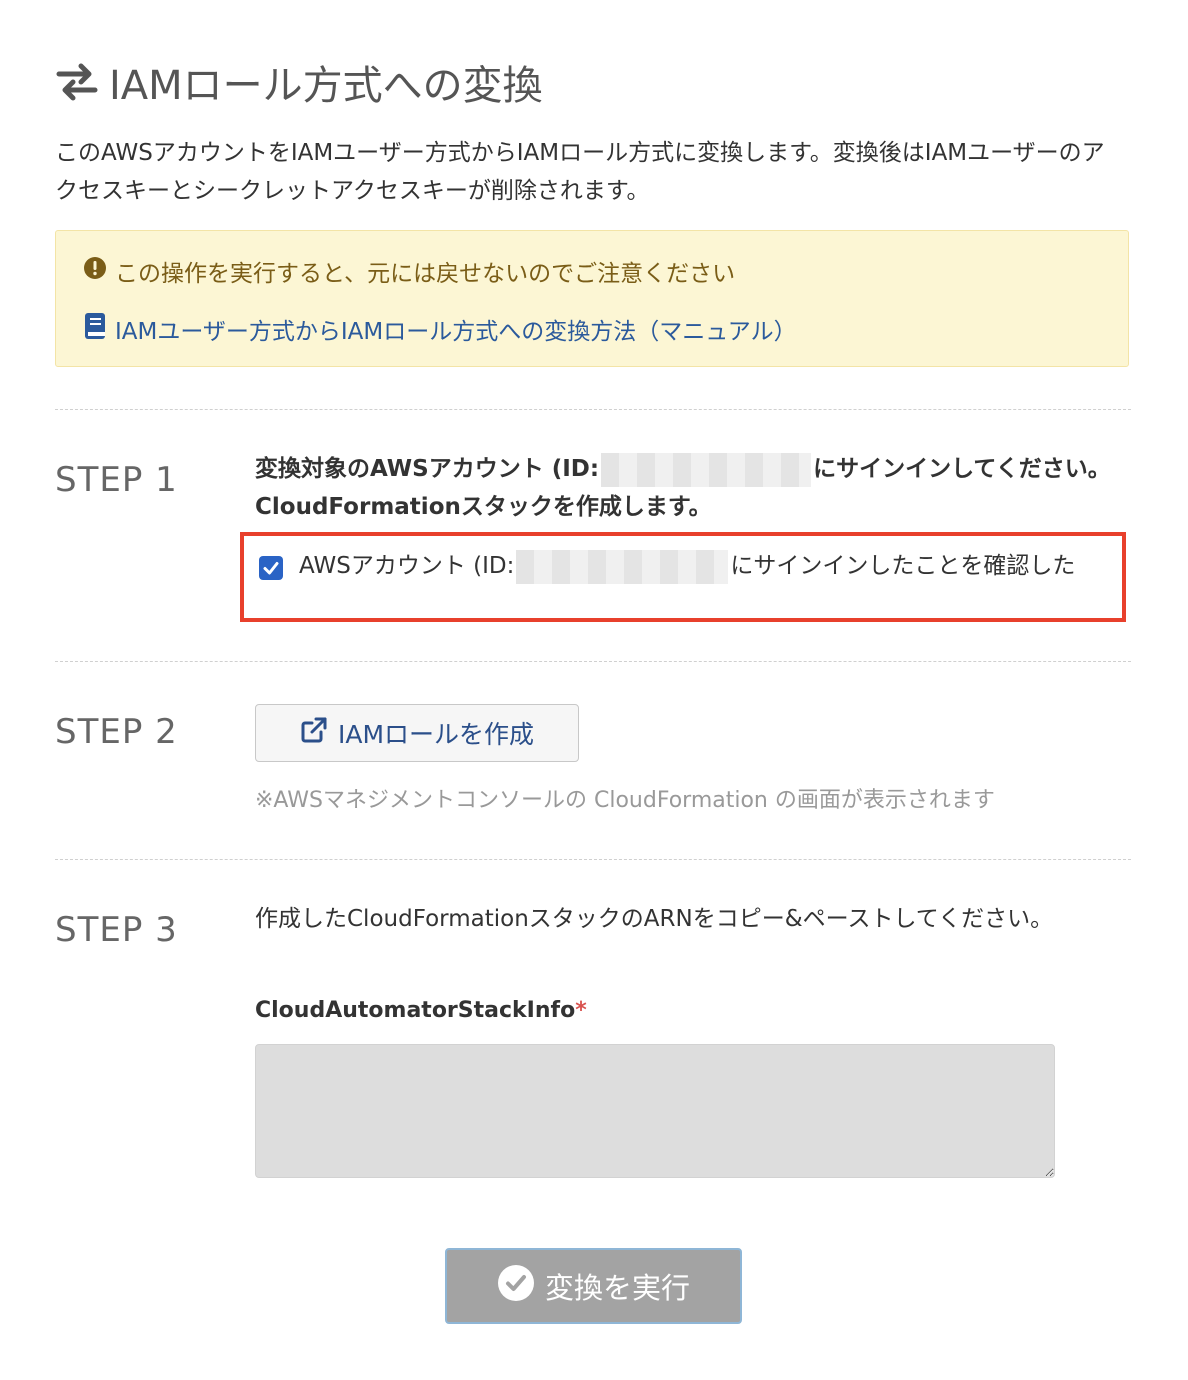  What do you see at coordinates (415, 1010) in the screenshot?
I see `stack-info-label-text: CloudAutomatorStackInfo` at bounding box center [415, 1010].